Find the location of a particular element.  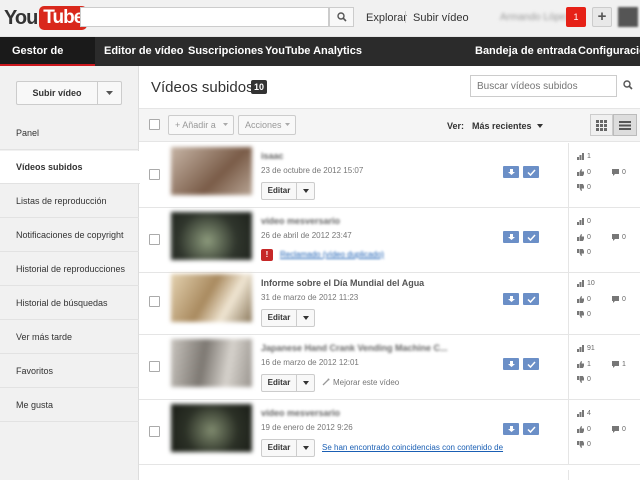

comment-icon is located at coordinates (615, 364).